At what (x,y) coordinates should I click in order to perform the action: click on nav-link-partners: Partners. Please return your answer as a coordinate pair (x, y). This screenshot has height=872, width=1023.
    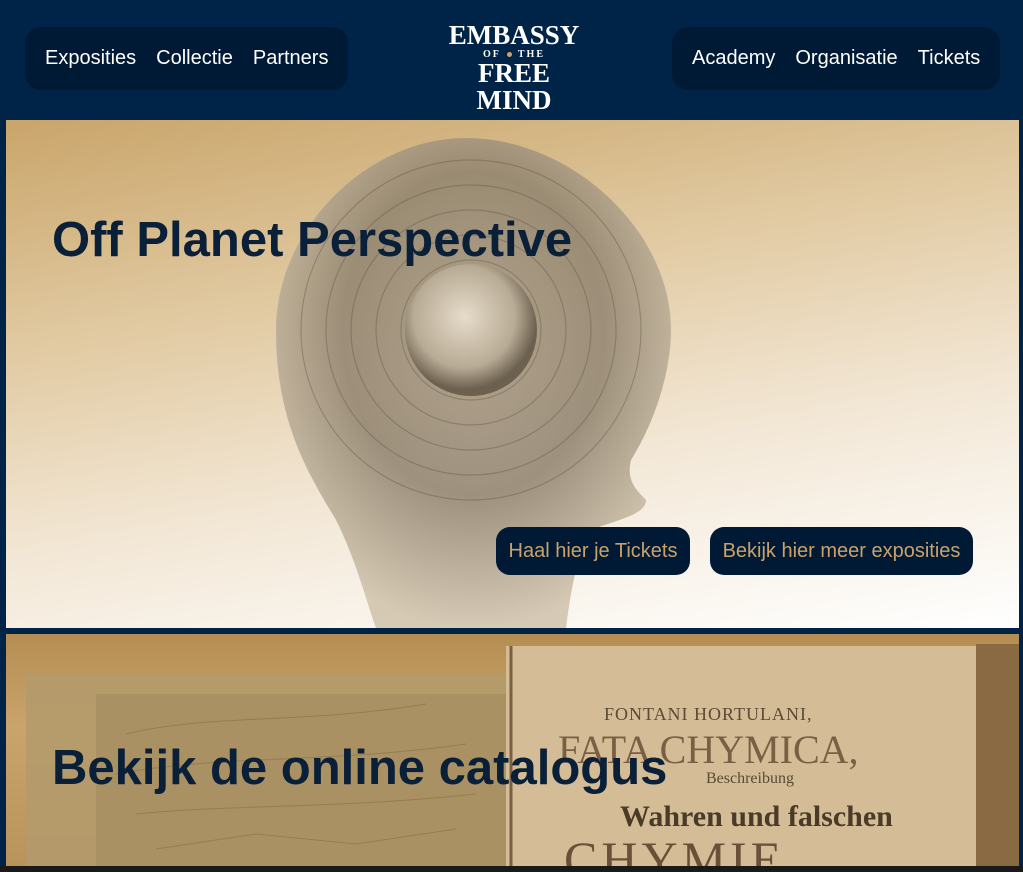
    Looking at the image, I should click on (291, 58).